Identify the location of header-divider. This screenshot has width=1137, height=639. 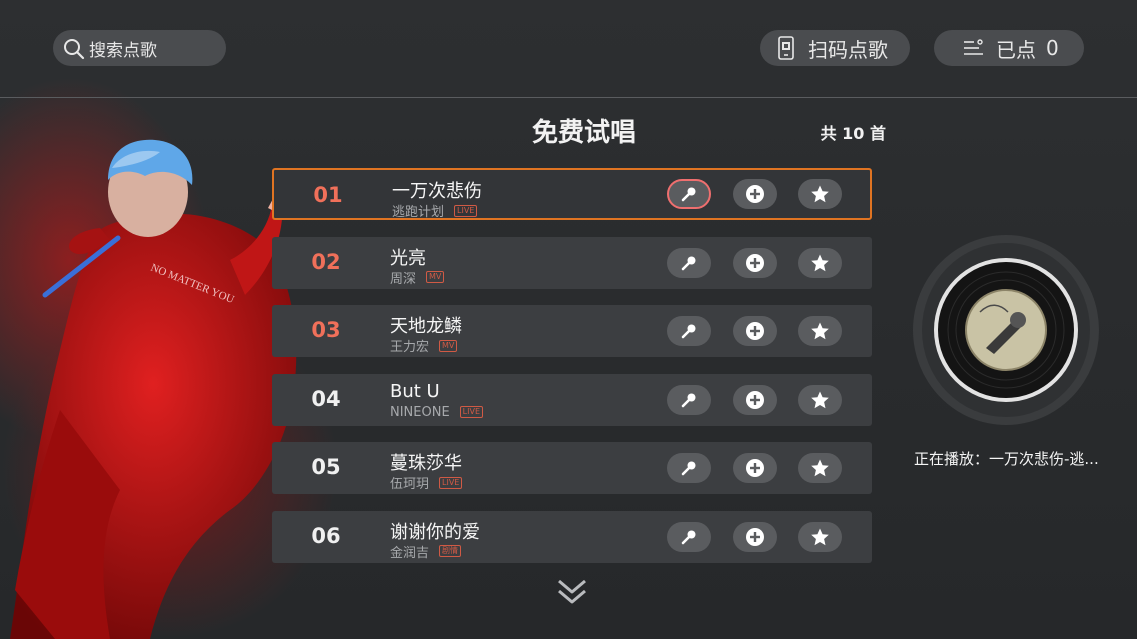
(568, 97).